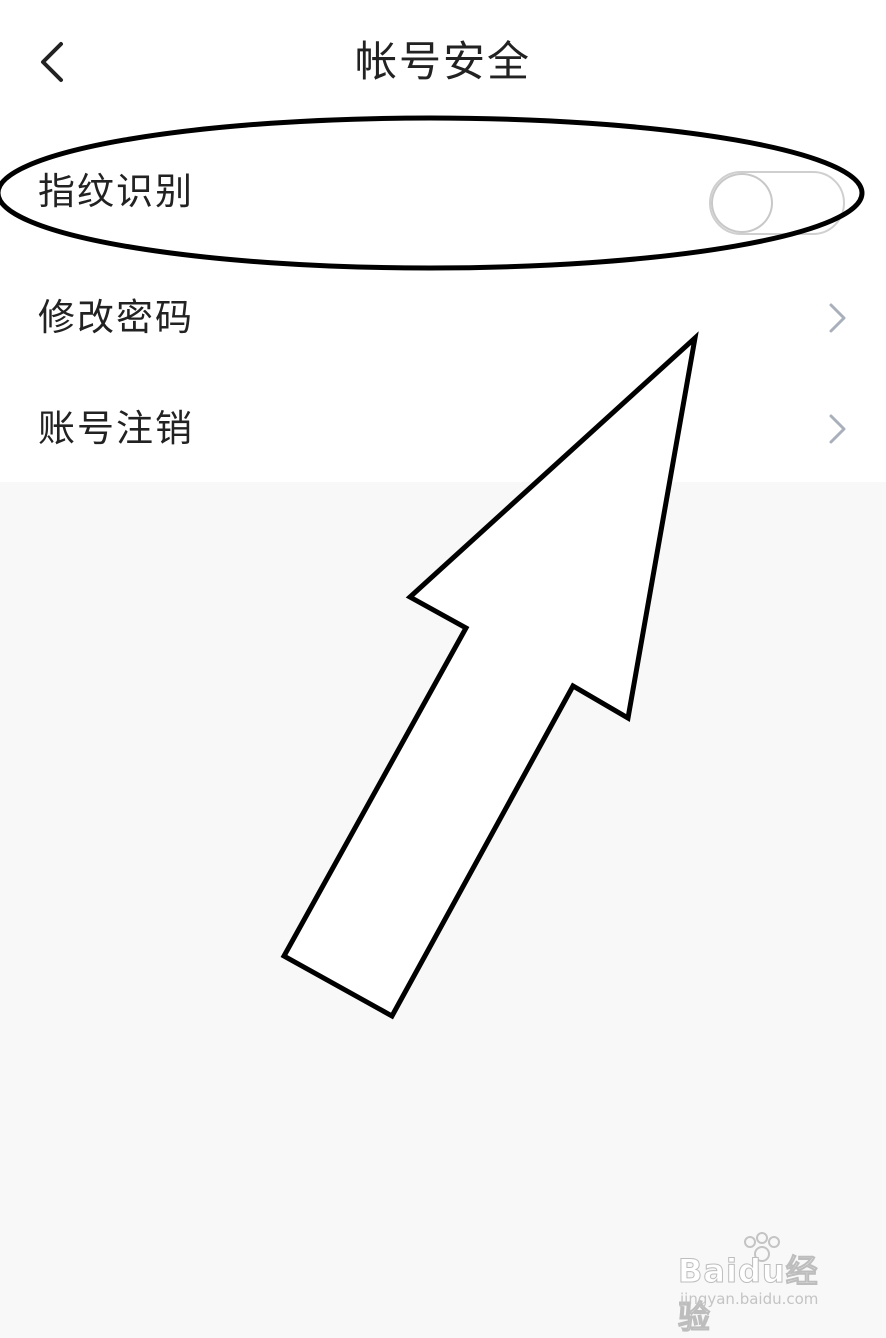 Image resolution: width=886 pixels, height=1338 pixels. I want to click on change-password-label: 修改密码, so click(116, 317).